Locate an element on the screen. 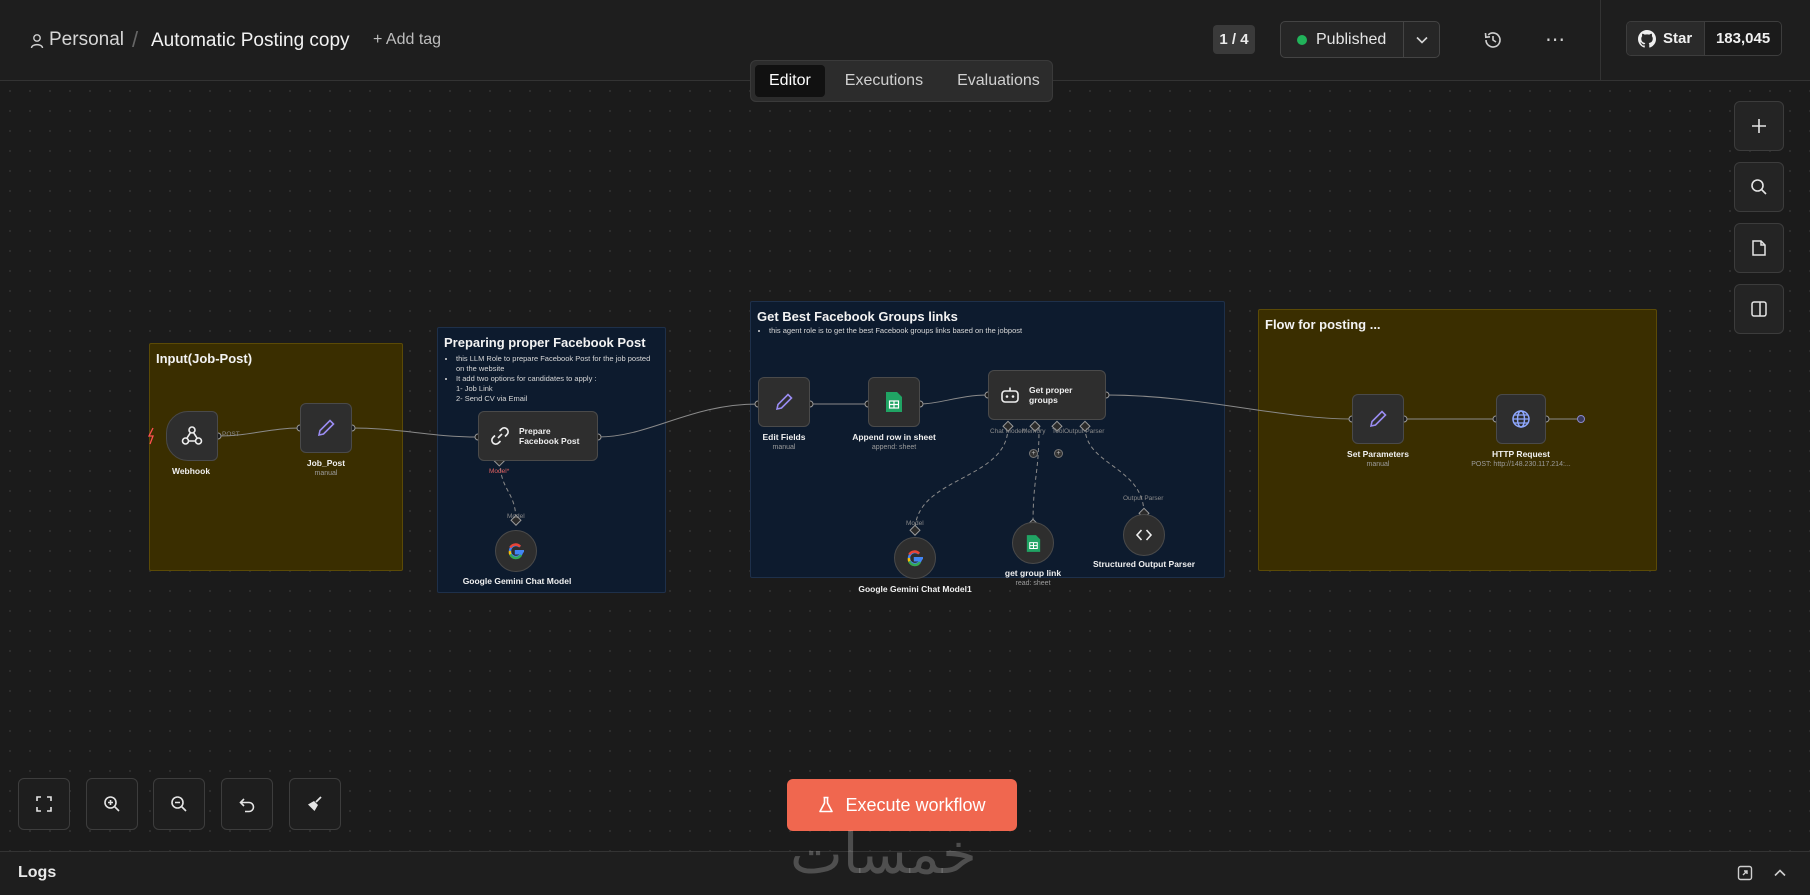 This screenshot has width=1810, height=895. zoom-to-fit-button is located at coordinates (44, 804).